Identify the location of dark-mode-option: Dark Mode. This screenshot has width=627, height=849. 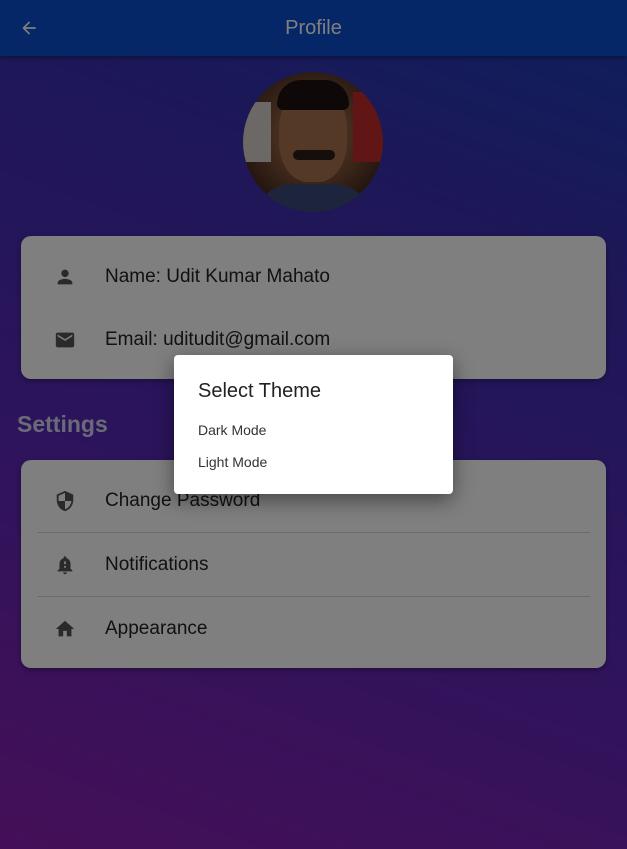
(232, 430).